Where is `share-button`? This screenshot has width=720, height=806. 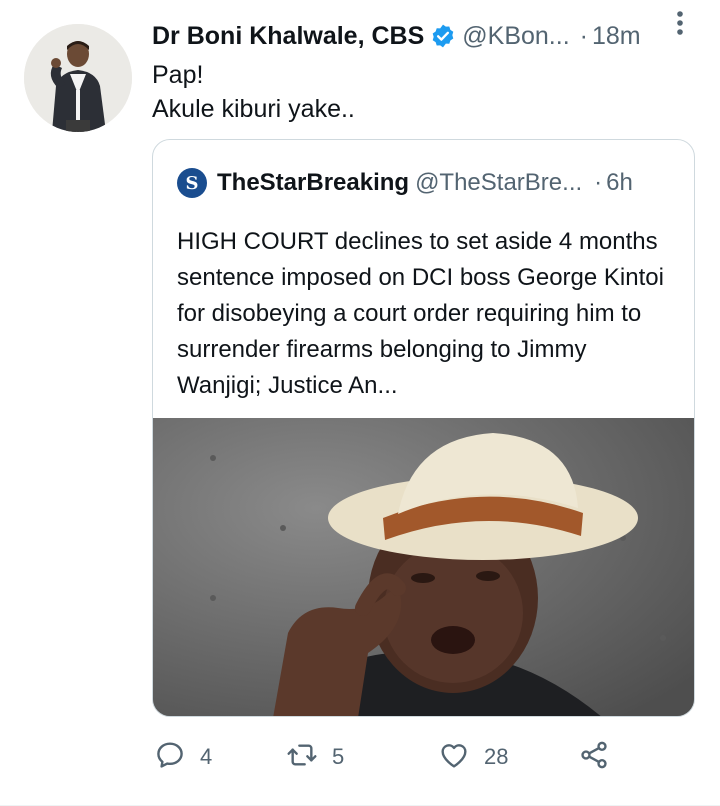 share-button is located at coordinates (594, 757).